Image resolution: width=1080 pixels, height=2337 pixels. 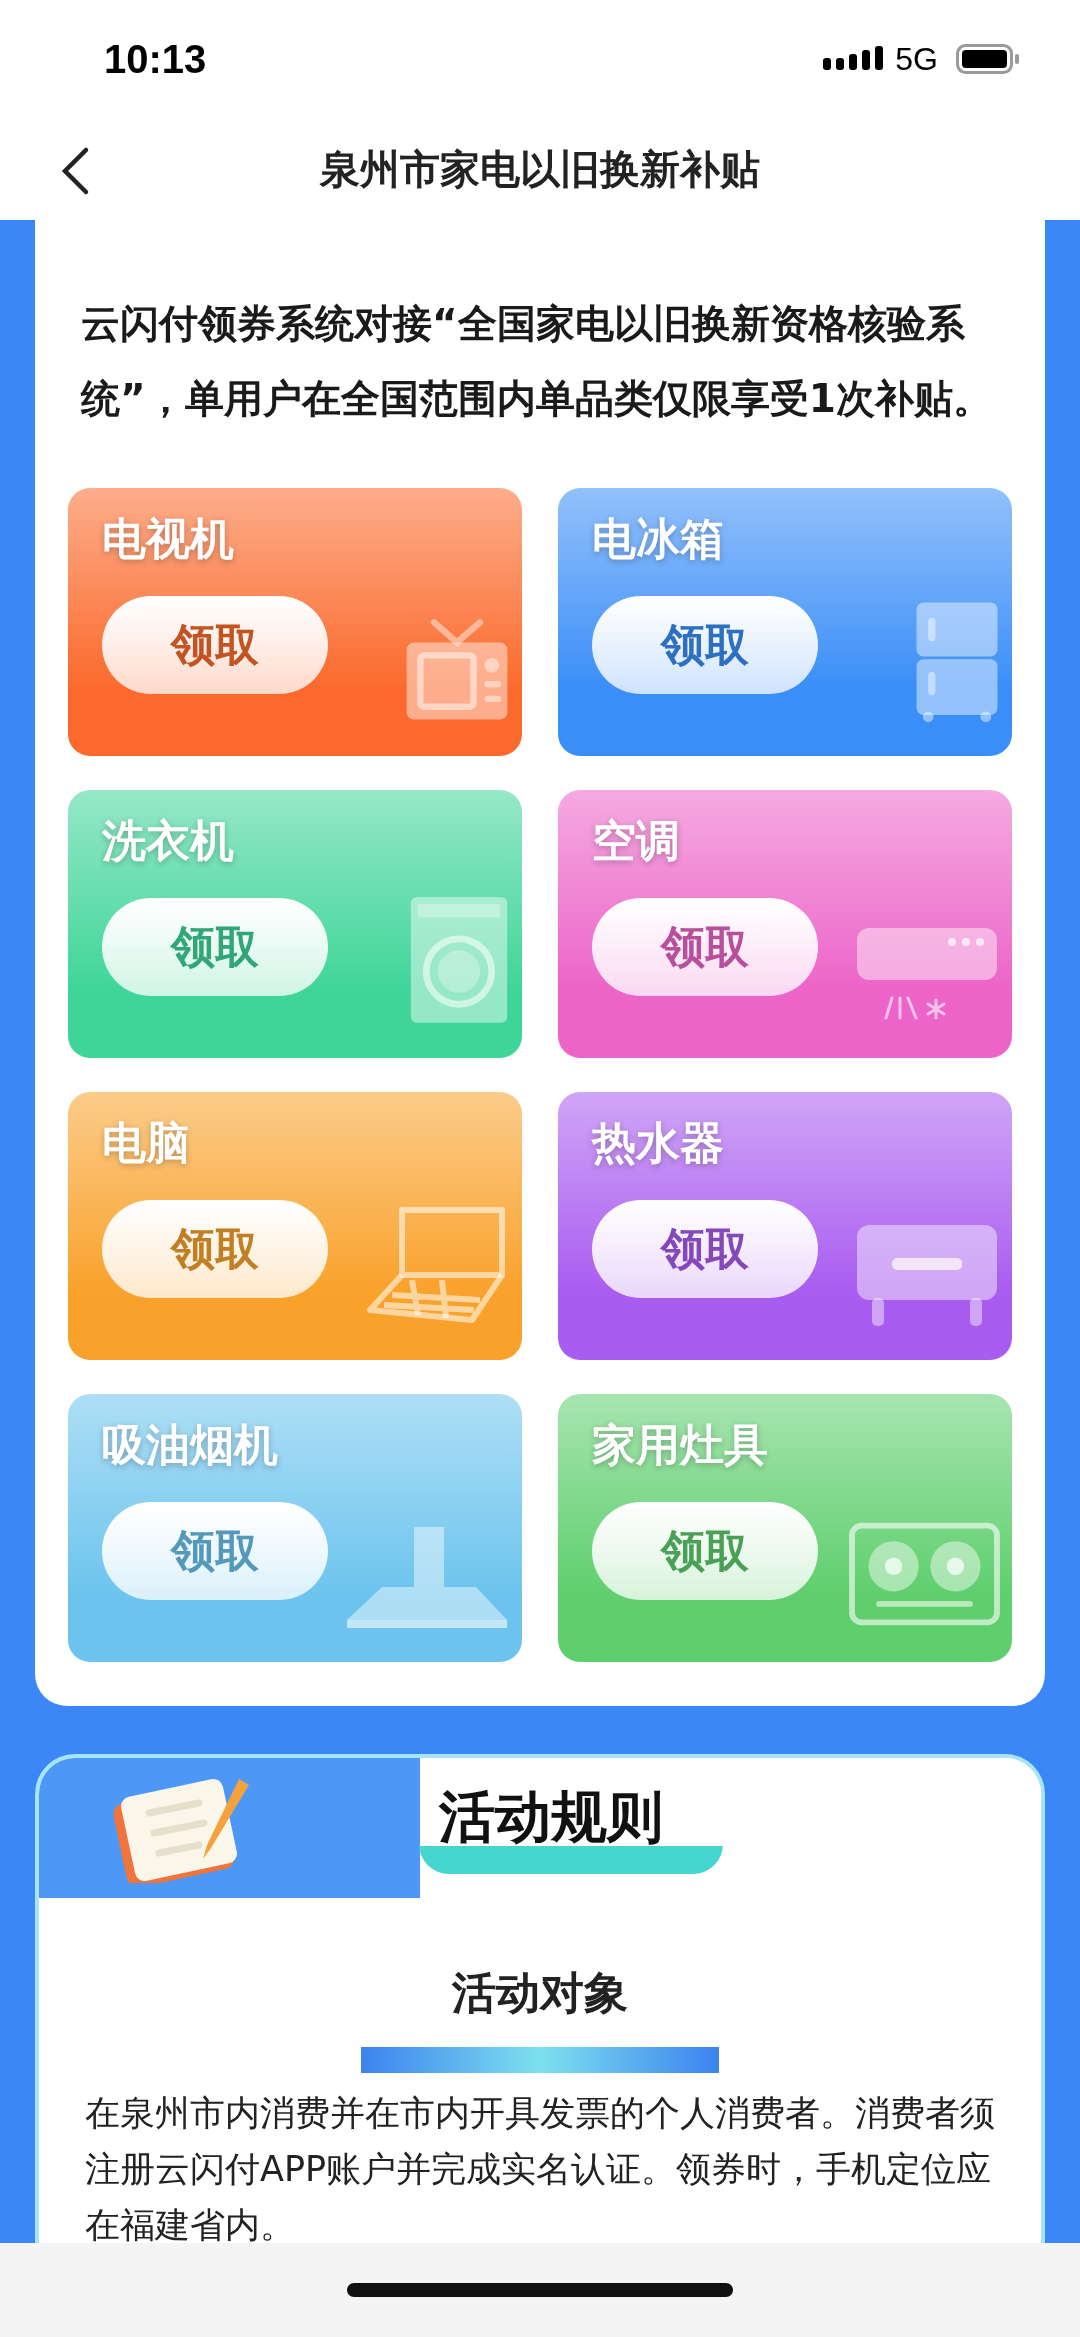 I want to click on appliance-card: 电脑 领取, so click(x=295, y=1226).